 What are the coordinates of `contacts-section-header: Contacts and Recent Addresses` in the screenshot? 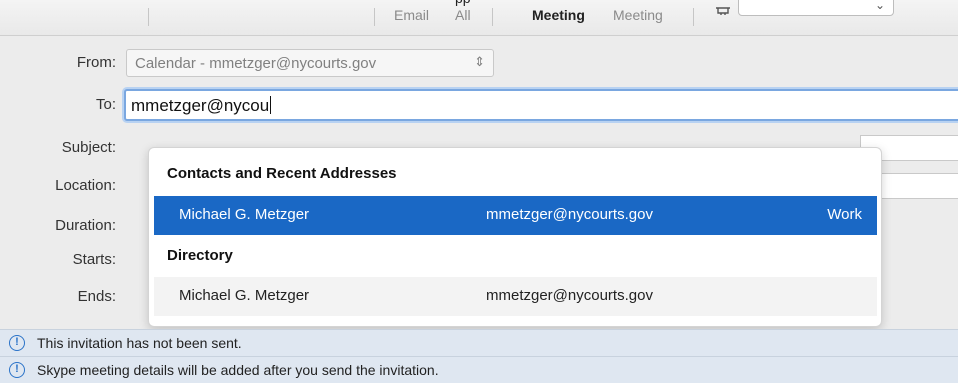 It's located at (282, 173).